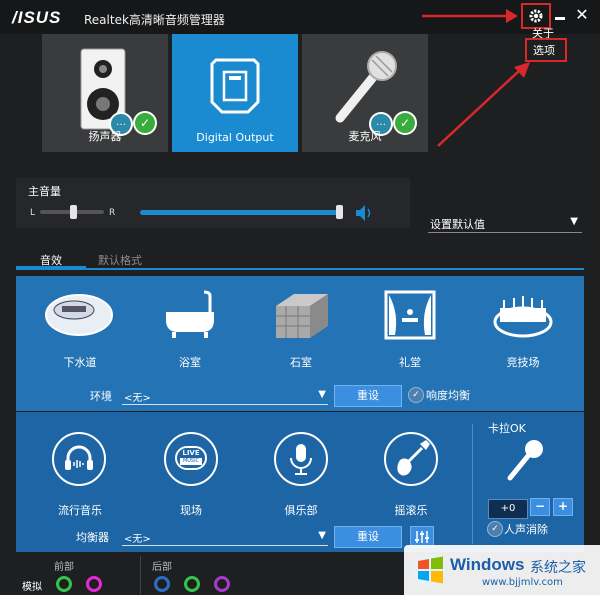 The image size is (600, 595). I want to click on karaoke-value-field: +0, so click(508, 509).